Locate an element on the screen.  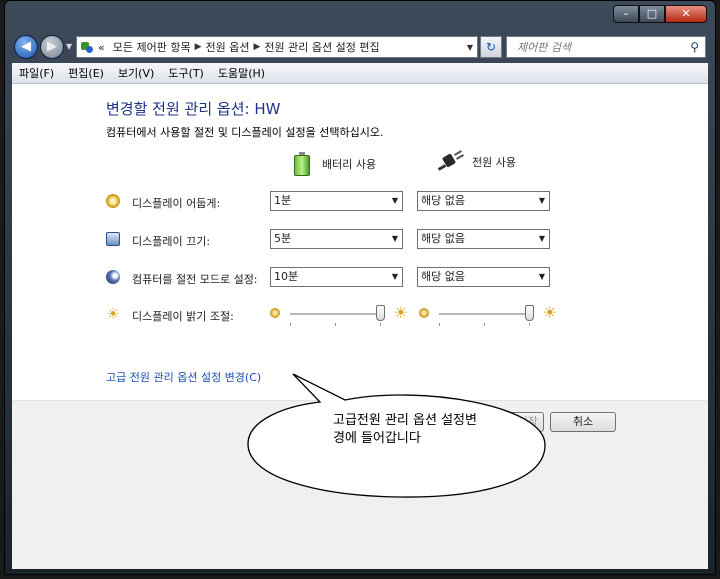
sleep-icon is located at coordinates (113, 277).